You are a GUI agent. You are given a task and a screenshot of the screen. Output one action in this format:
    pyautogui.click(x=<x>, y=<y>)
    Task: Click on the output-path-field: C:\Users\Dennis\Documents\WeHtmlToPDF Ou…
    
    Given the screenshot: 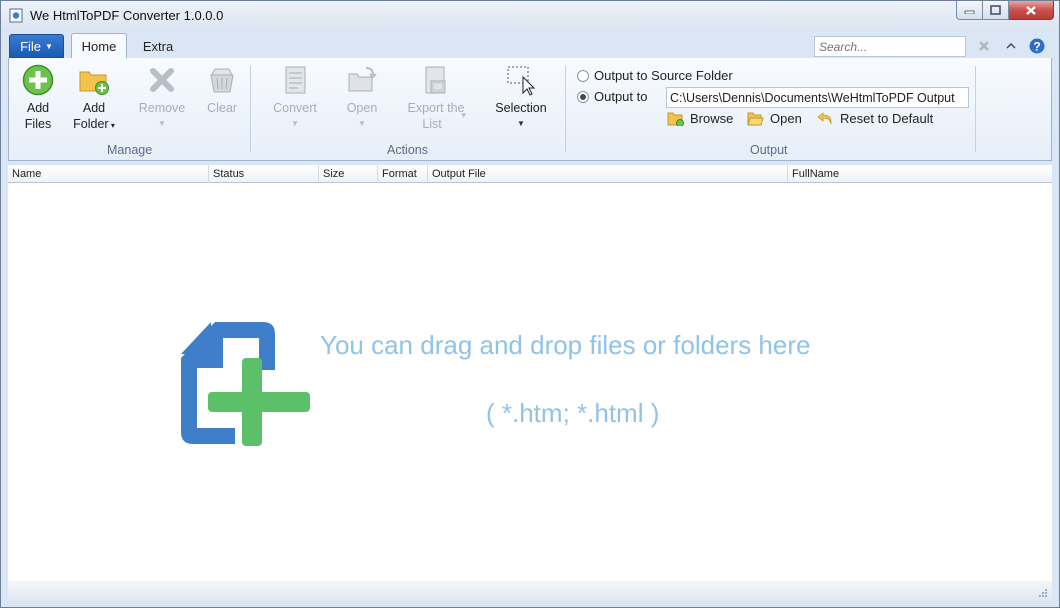 What is the action you would take?
    pyautogui.click(x=817, y=97)
    